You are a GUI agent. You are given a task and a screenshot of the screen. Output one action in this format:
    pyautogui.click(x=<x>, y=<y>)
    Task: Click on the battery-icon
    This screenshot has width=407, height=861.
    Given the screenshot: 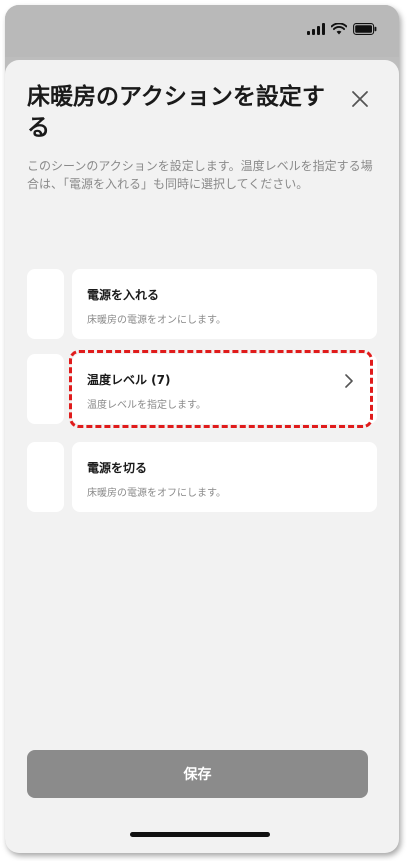 What is the action you would take?
    pyautogui.click(x=365, y=29)
    